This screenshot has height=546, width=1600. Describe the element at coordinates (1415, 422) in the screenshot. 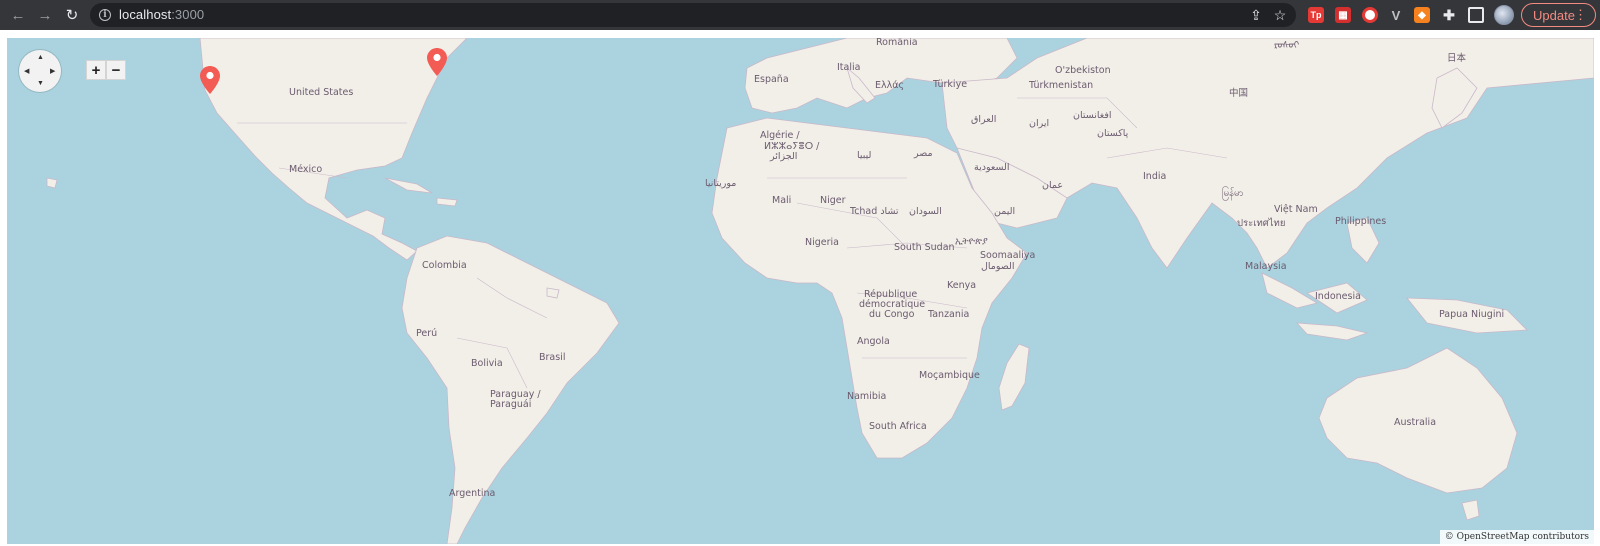

I see `label-australia: Australia` at that location.